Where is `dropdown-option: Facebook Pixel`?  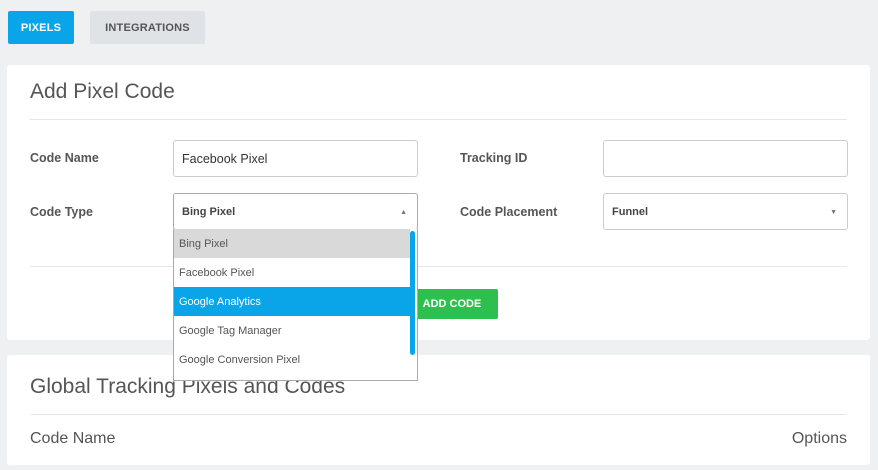 dropdown-option: Facebook Pixel is located at coordinates (292, 272).